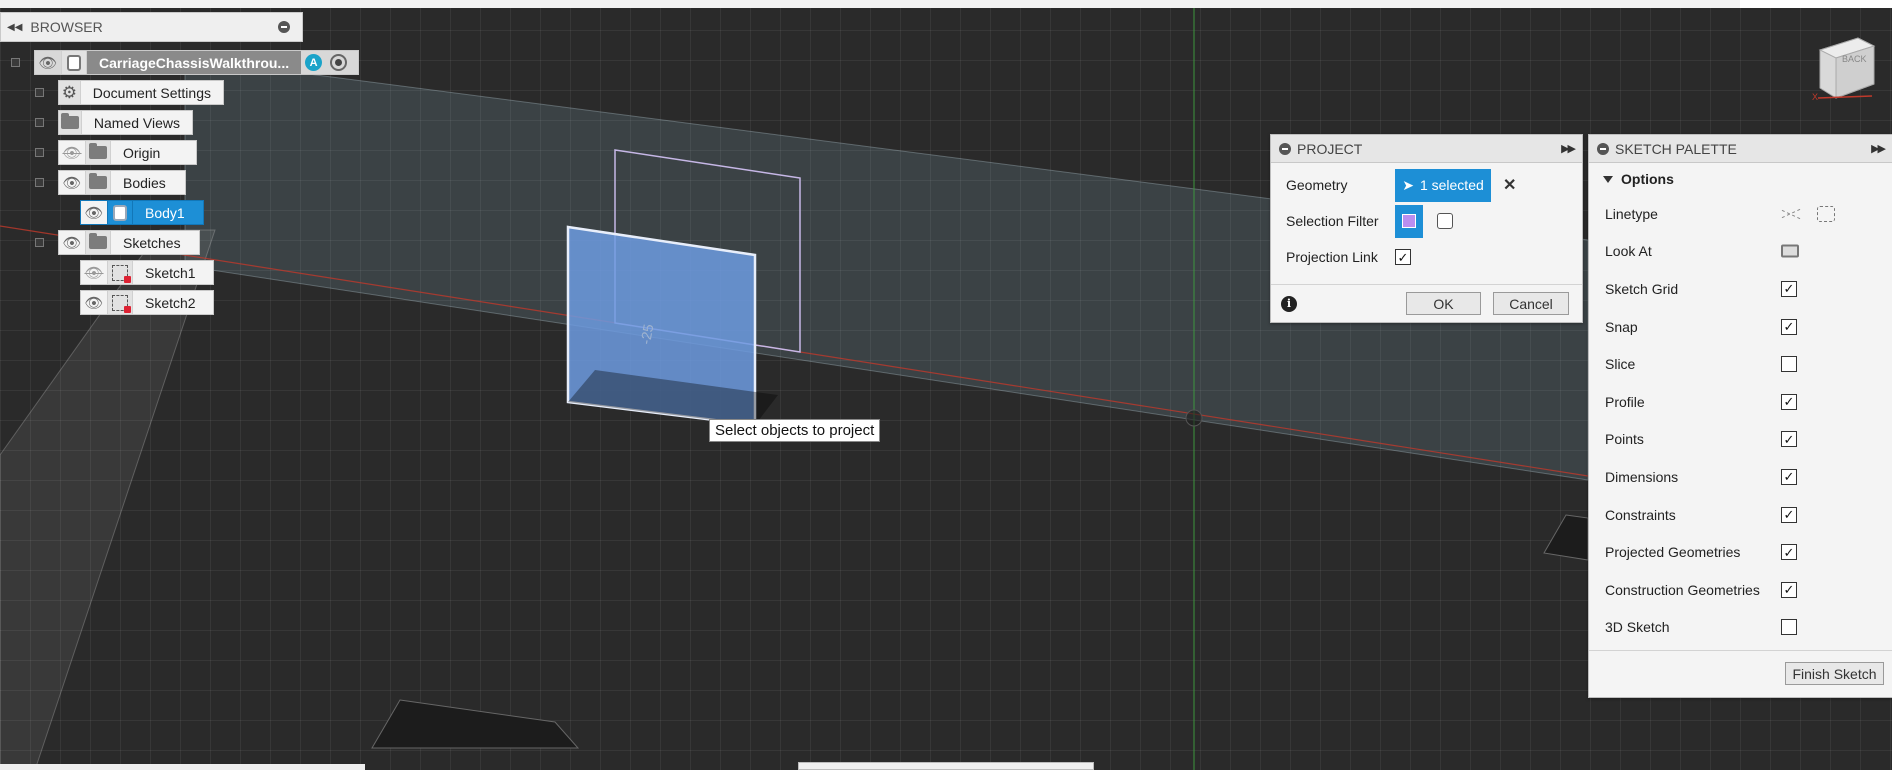 This screenshot has height=770, width=1892. I want to click on option-label: Profile, so click(1625, 401).